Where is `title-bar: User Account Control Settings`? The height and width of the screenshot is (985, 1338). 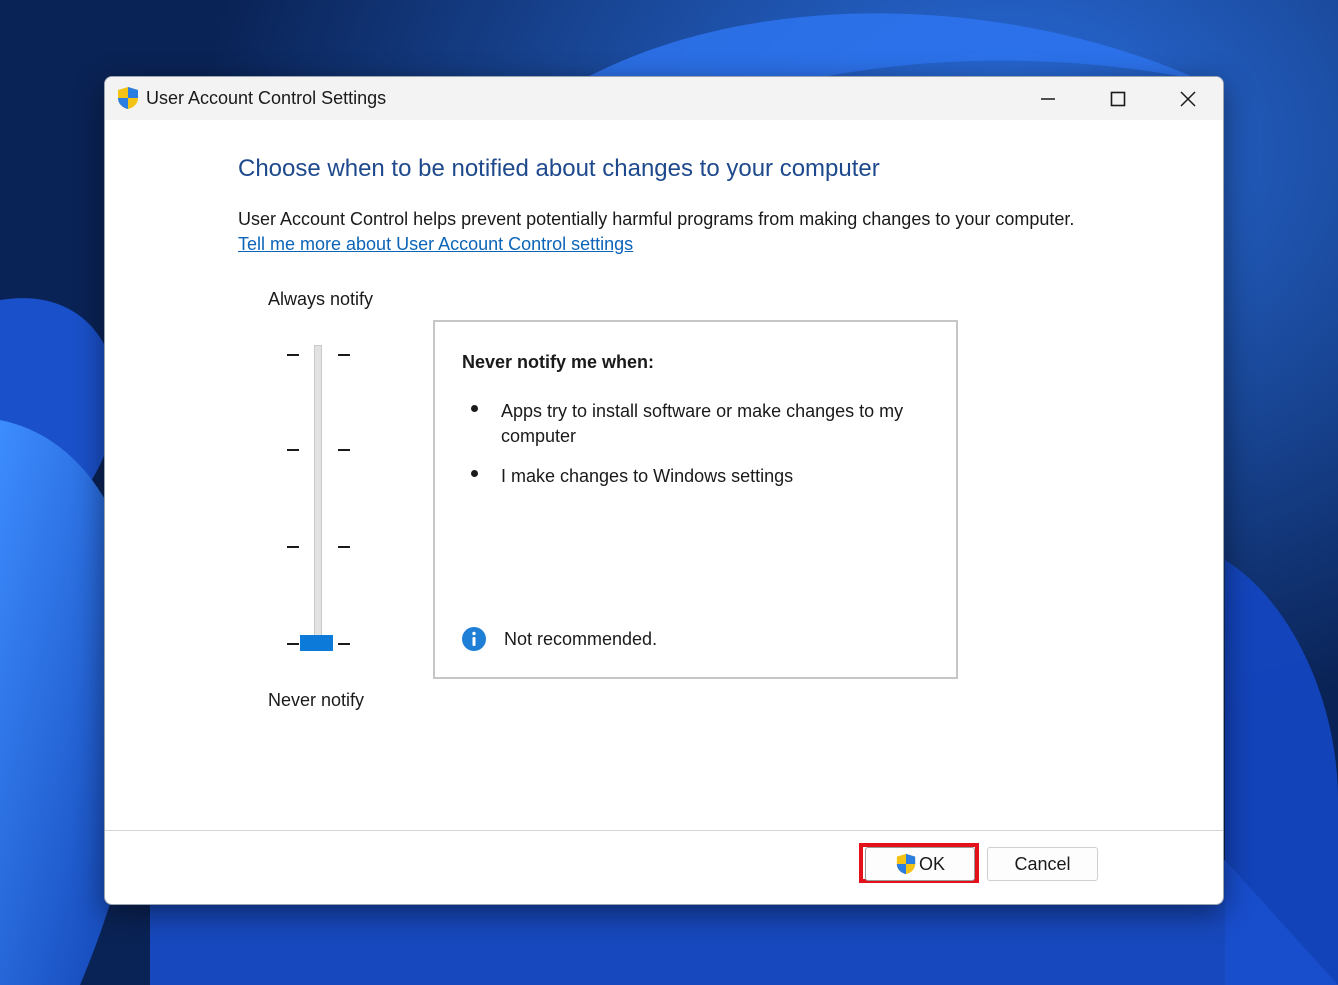
title-bar: User Account Control Settings is located at coordinates (664, 98).